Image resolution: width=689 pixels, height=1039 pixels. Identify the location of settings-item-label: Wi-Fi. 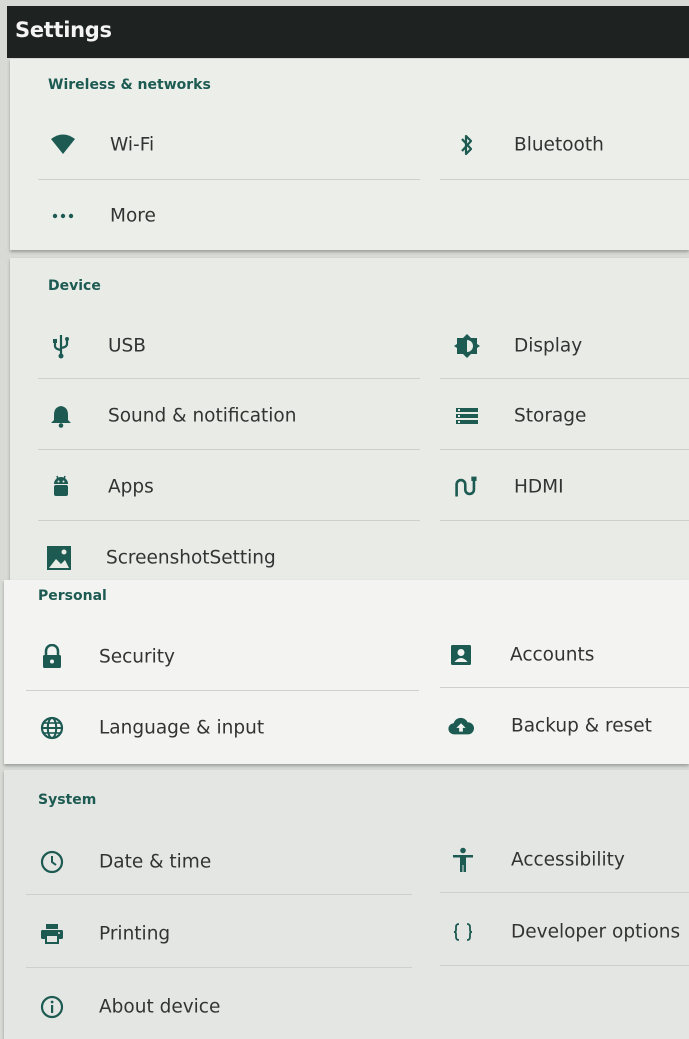
(132, 145).